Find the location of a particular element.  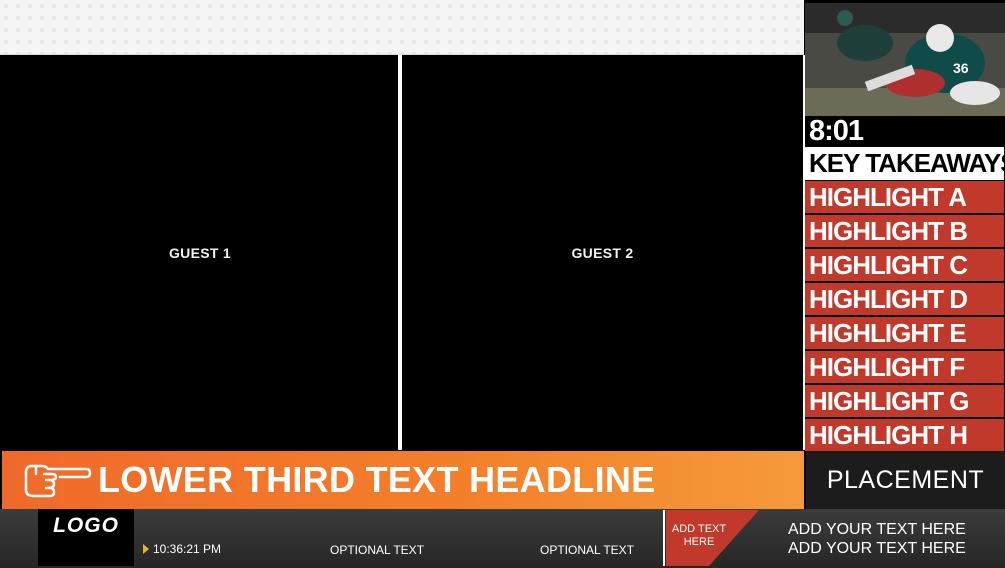

play-triangle-icon is located at coordinates (146, 549).